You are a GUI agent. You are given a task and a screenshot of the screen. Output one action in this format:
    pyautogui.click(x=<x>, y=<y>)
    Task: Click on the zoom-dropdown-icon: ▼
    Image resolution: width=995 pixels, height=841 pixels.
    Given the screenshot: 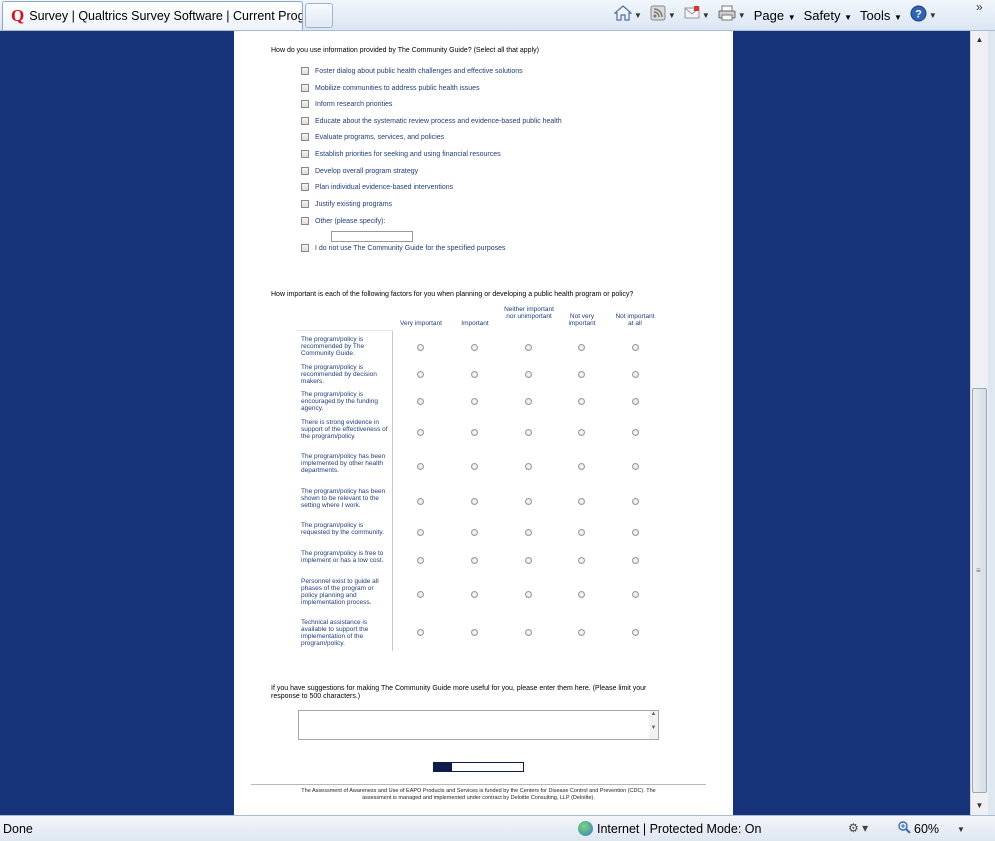 What is the action you would take?
    pyautogui.click(x=961, y=829)
    